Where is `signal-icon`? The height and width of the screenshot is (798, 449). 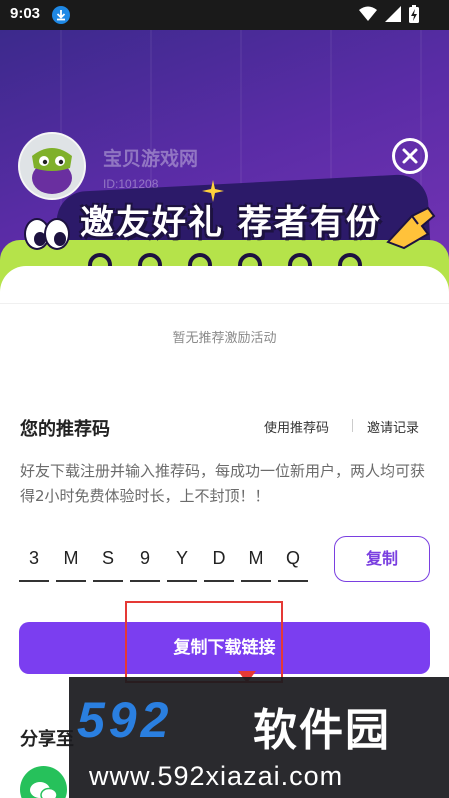 signal-icon is located at coordinates (393, 14).